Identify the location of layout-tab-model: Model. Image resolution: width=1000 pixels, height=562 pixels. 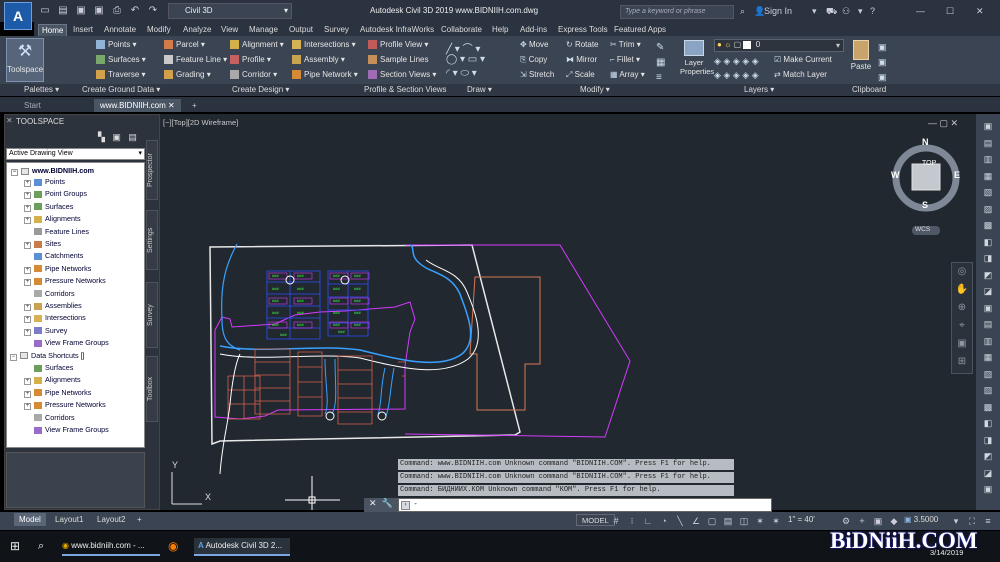
(30, 519).